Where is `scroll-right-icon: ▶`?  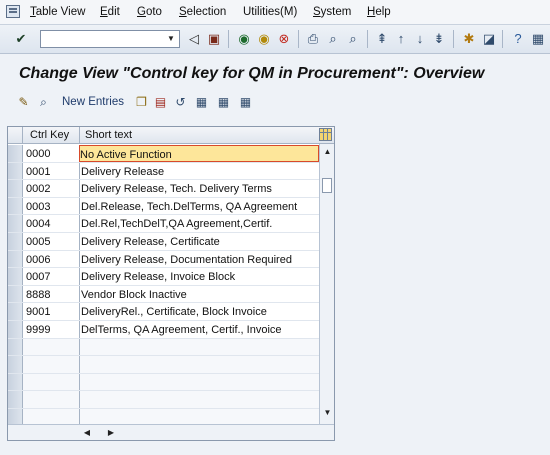 scroll-right-icon: ▶ is located at coordinates (111, 433).